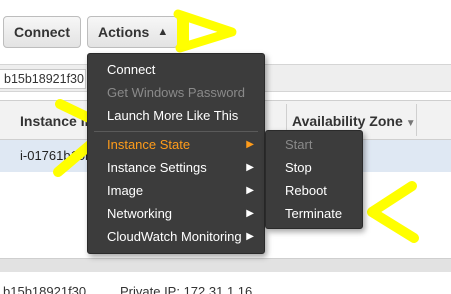 The image size is (451, 294). Describe the element at coordinates (183, 33) in the screenshot. I see `highlight-mark` at that location.